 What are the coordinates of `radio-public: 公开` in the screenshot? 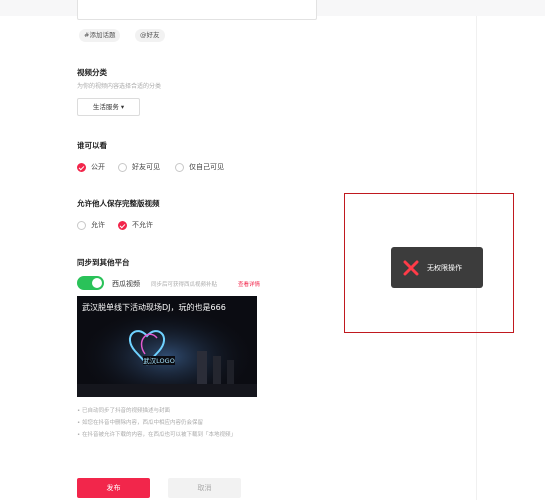 It's located at (91, 167).